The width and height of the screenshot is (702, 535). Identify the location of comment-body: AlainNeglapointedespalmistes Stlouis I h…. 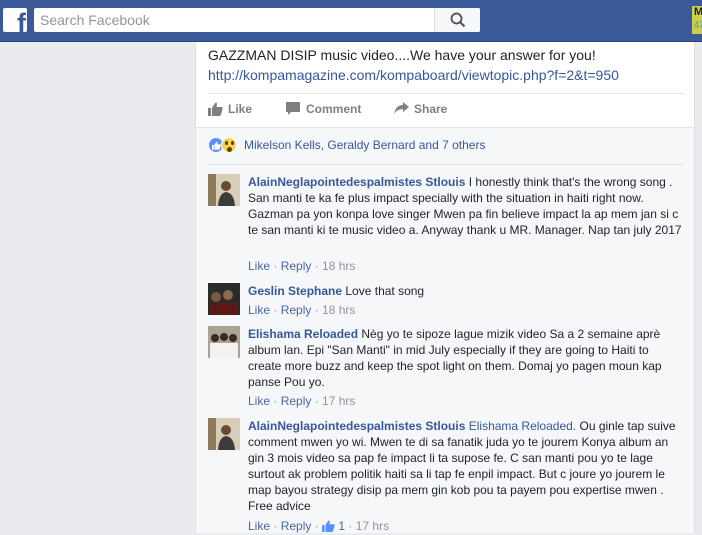
(466, 206).